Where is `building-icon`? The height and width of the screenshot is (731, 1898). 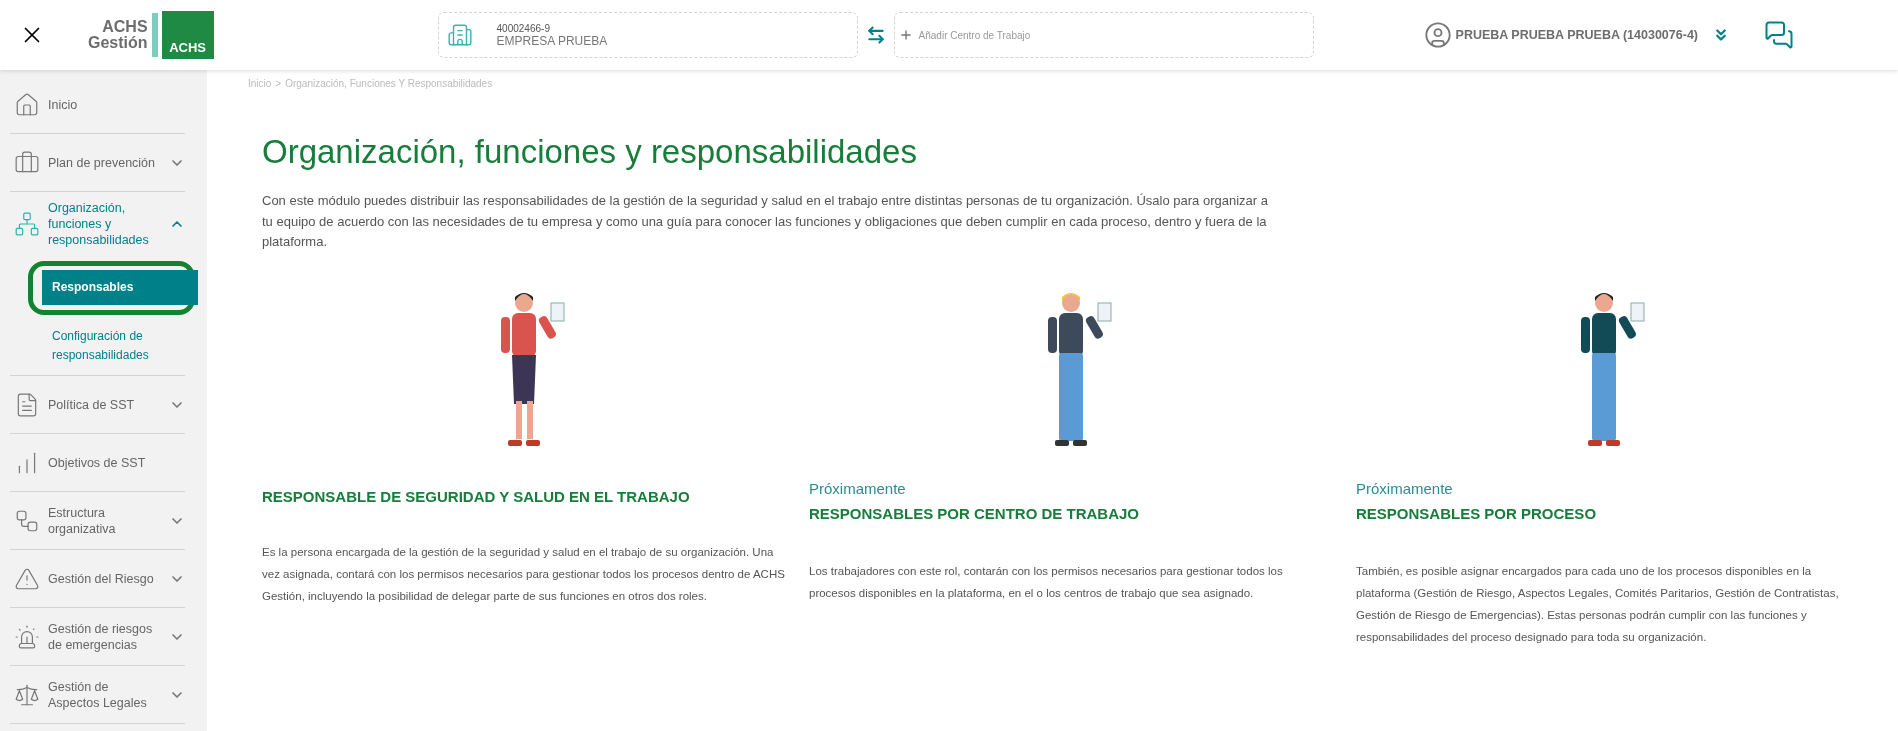
building-icon is located at coordinates (459, 35).